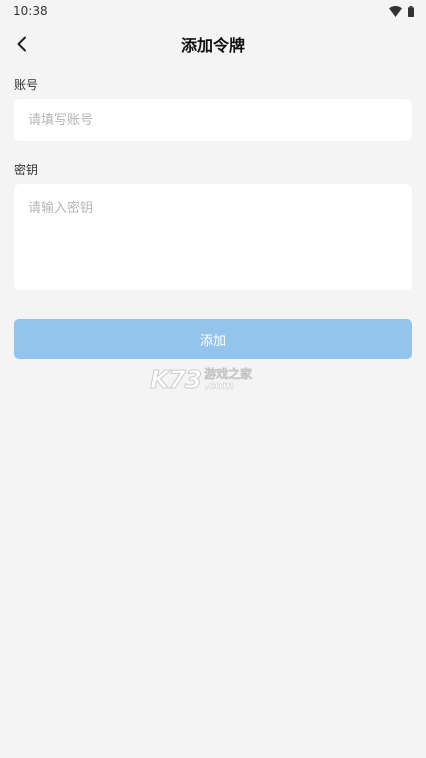 This screenshot has width=426, height=758. I want to click on nav-bar: 添加令牌, so click(213, 44).